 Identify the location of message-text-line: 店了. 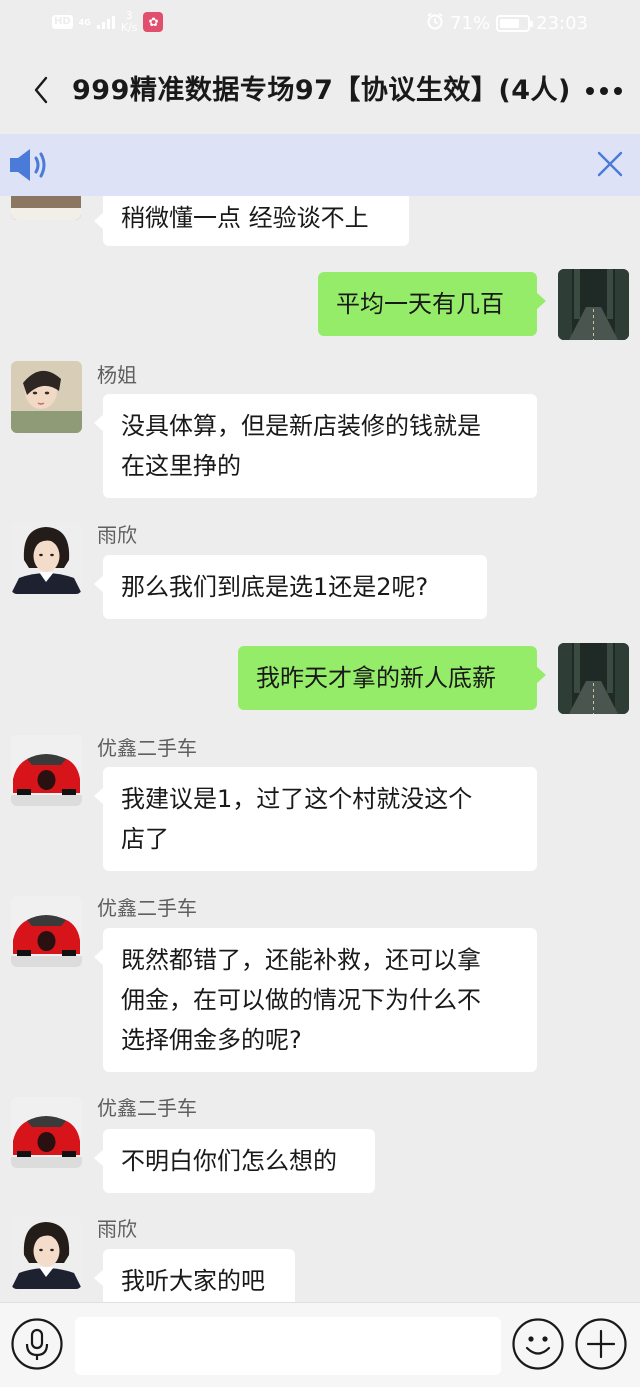
(145, 839).